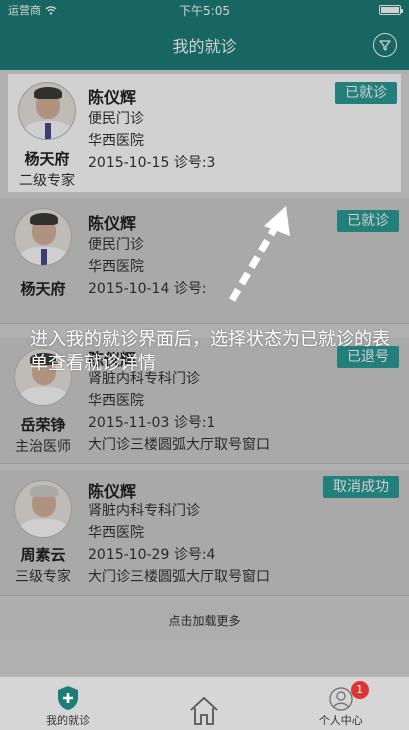 This screenshot has height=730, width=409. What do you see at coordinates (194, 555) in the screenshot?
I see `queue-number: 诊号:4` at bounding box center [194, 555].